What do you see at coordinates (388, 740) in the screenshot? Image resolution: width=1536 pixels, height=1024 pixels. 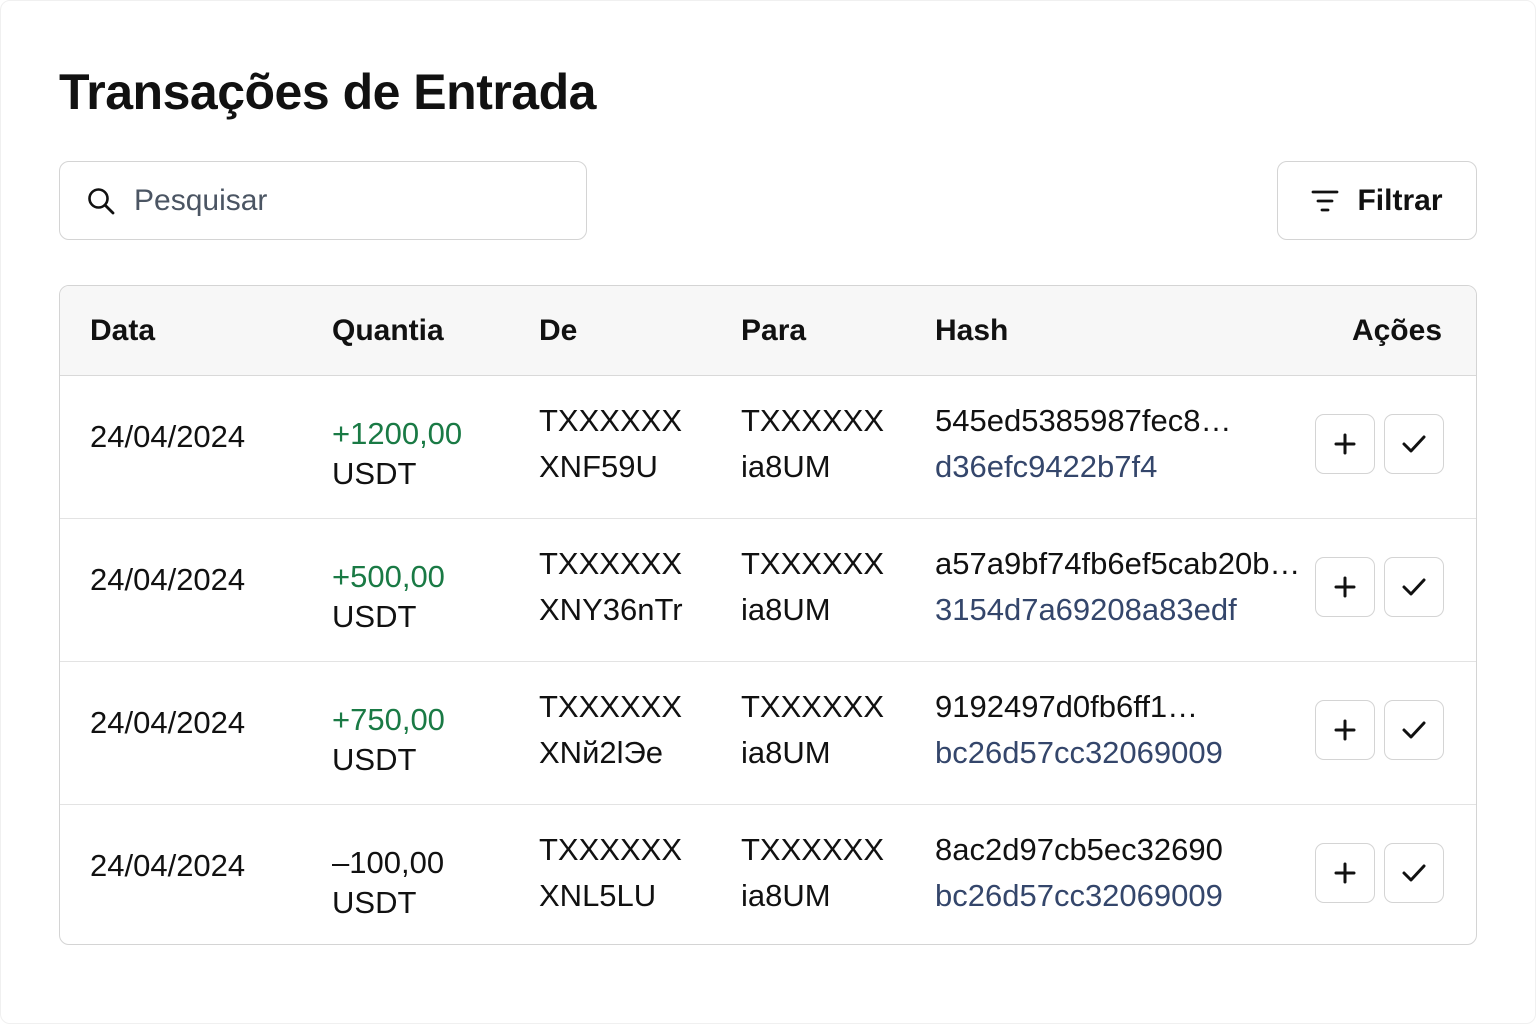 I see `row-amount: +750,00 USDT` at bounding box center [388, 740].